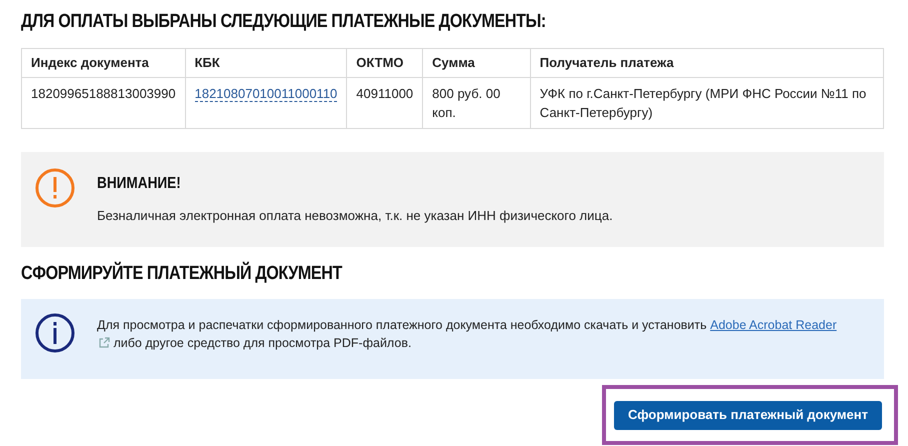 This screenshot has height=446, width=908. I want to click on table-cell: 800 руб. 00 коп., so click(476, 103).